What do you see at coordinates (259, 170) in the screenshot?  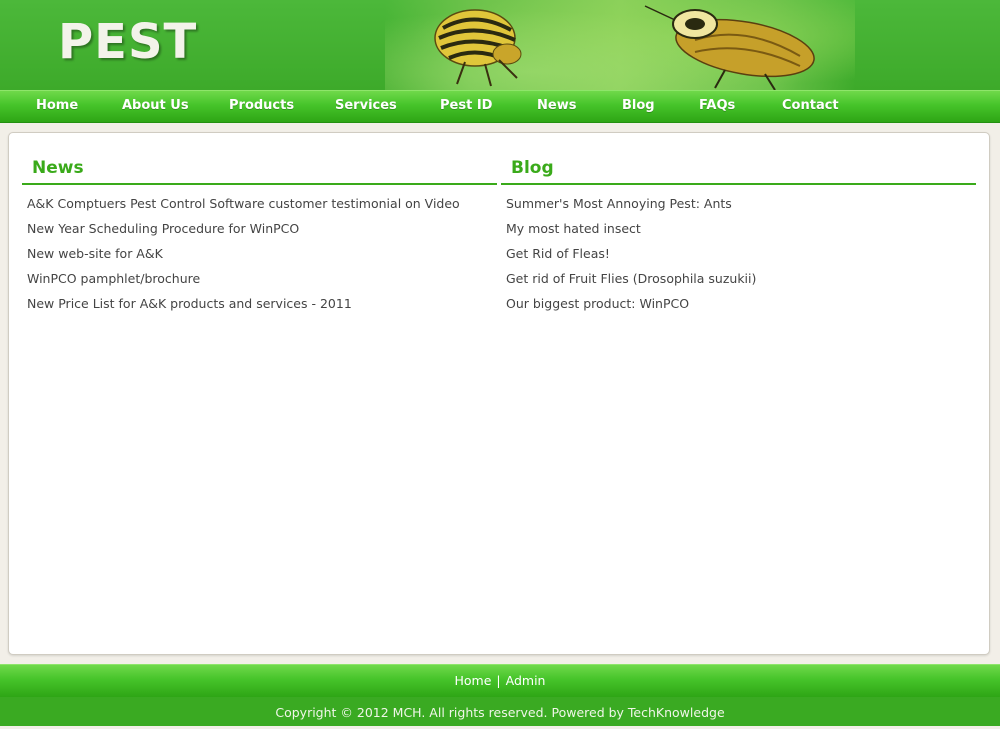 I see `news-heading: News` at bounding box center [259, 170].